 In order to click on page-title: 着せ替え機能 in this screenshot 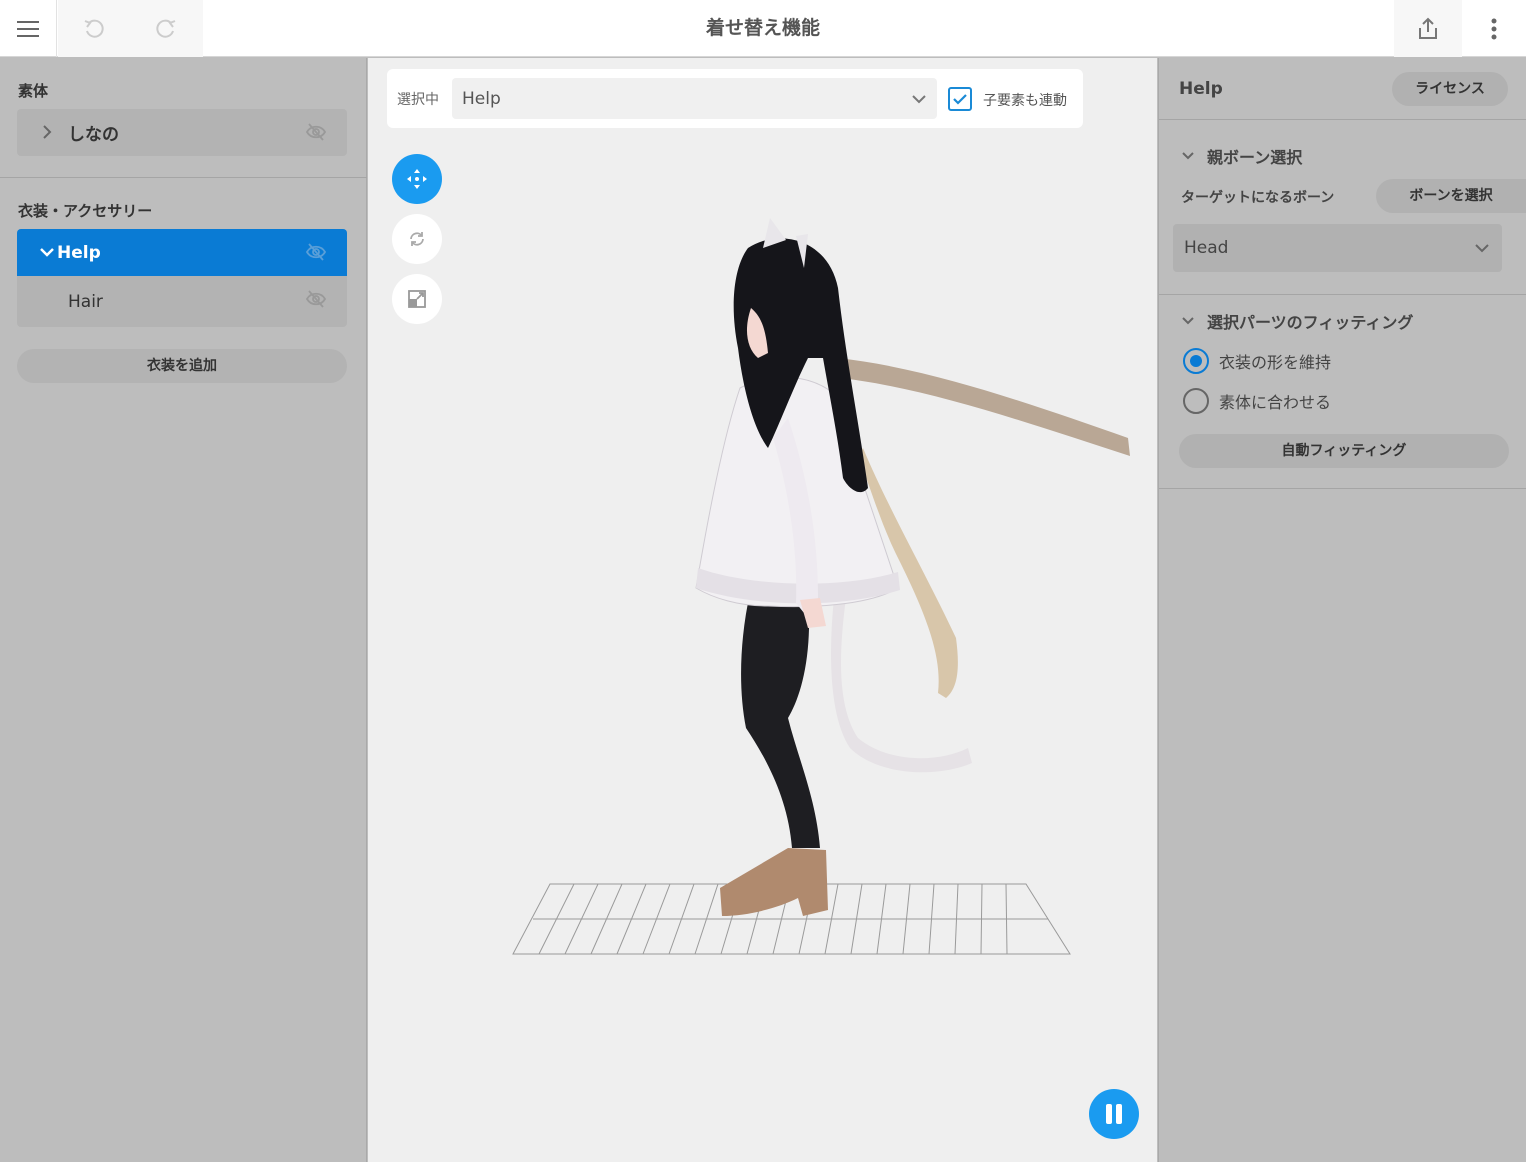, I will do `click(762, 28)`.